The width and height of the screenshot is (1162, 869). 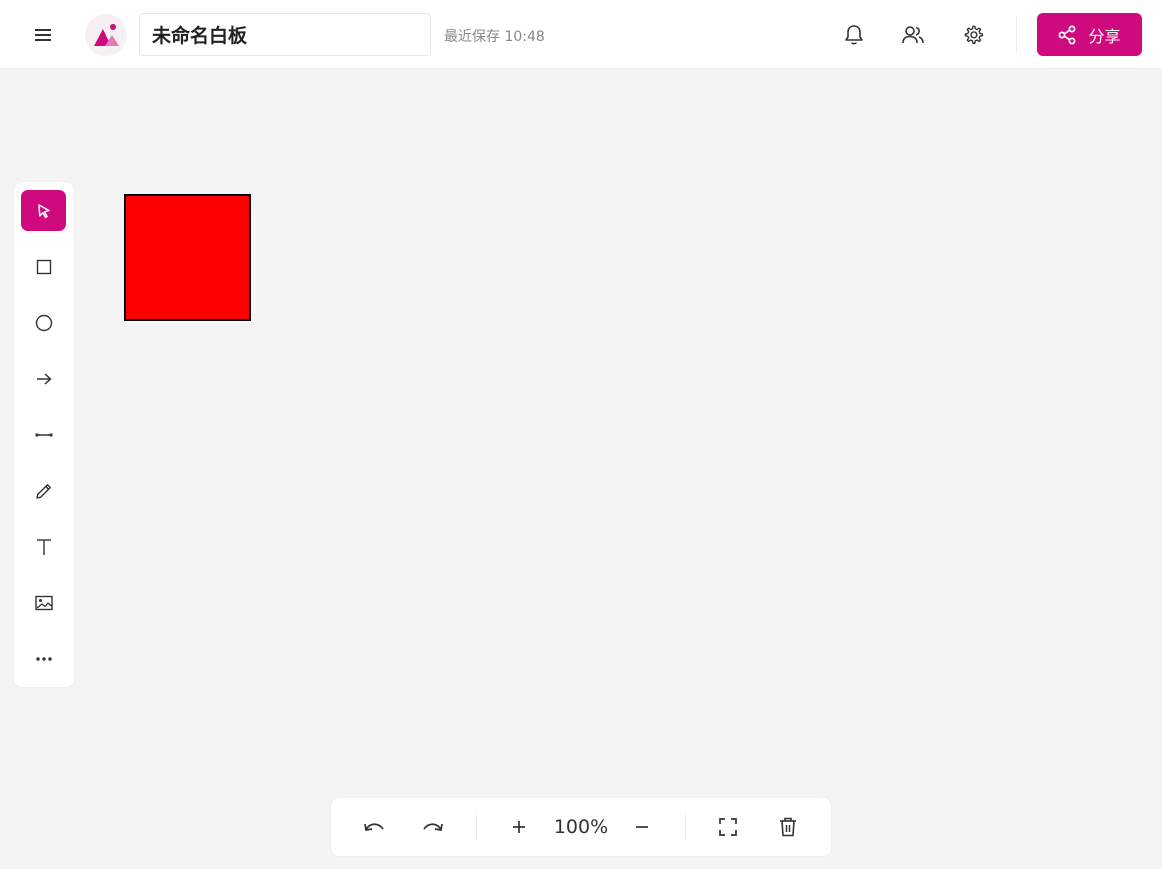 I want to click on circle-icon, so click(x=43, y=322).